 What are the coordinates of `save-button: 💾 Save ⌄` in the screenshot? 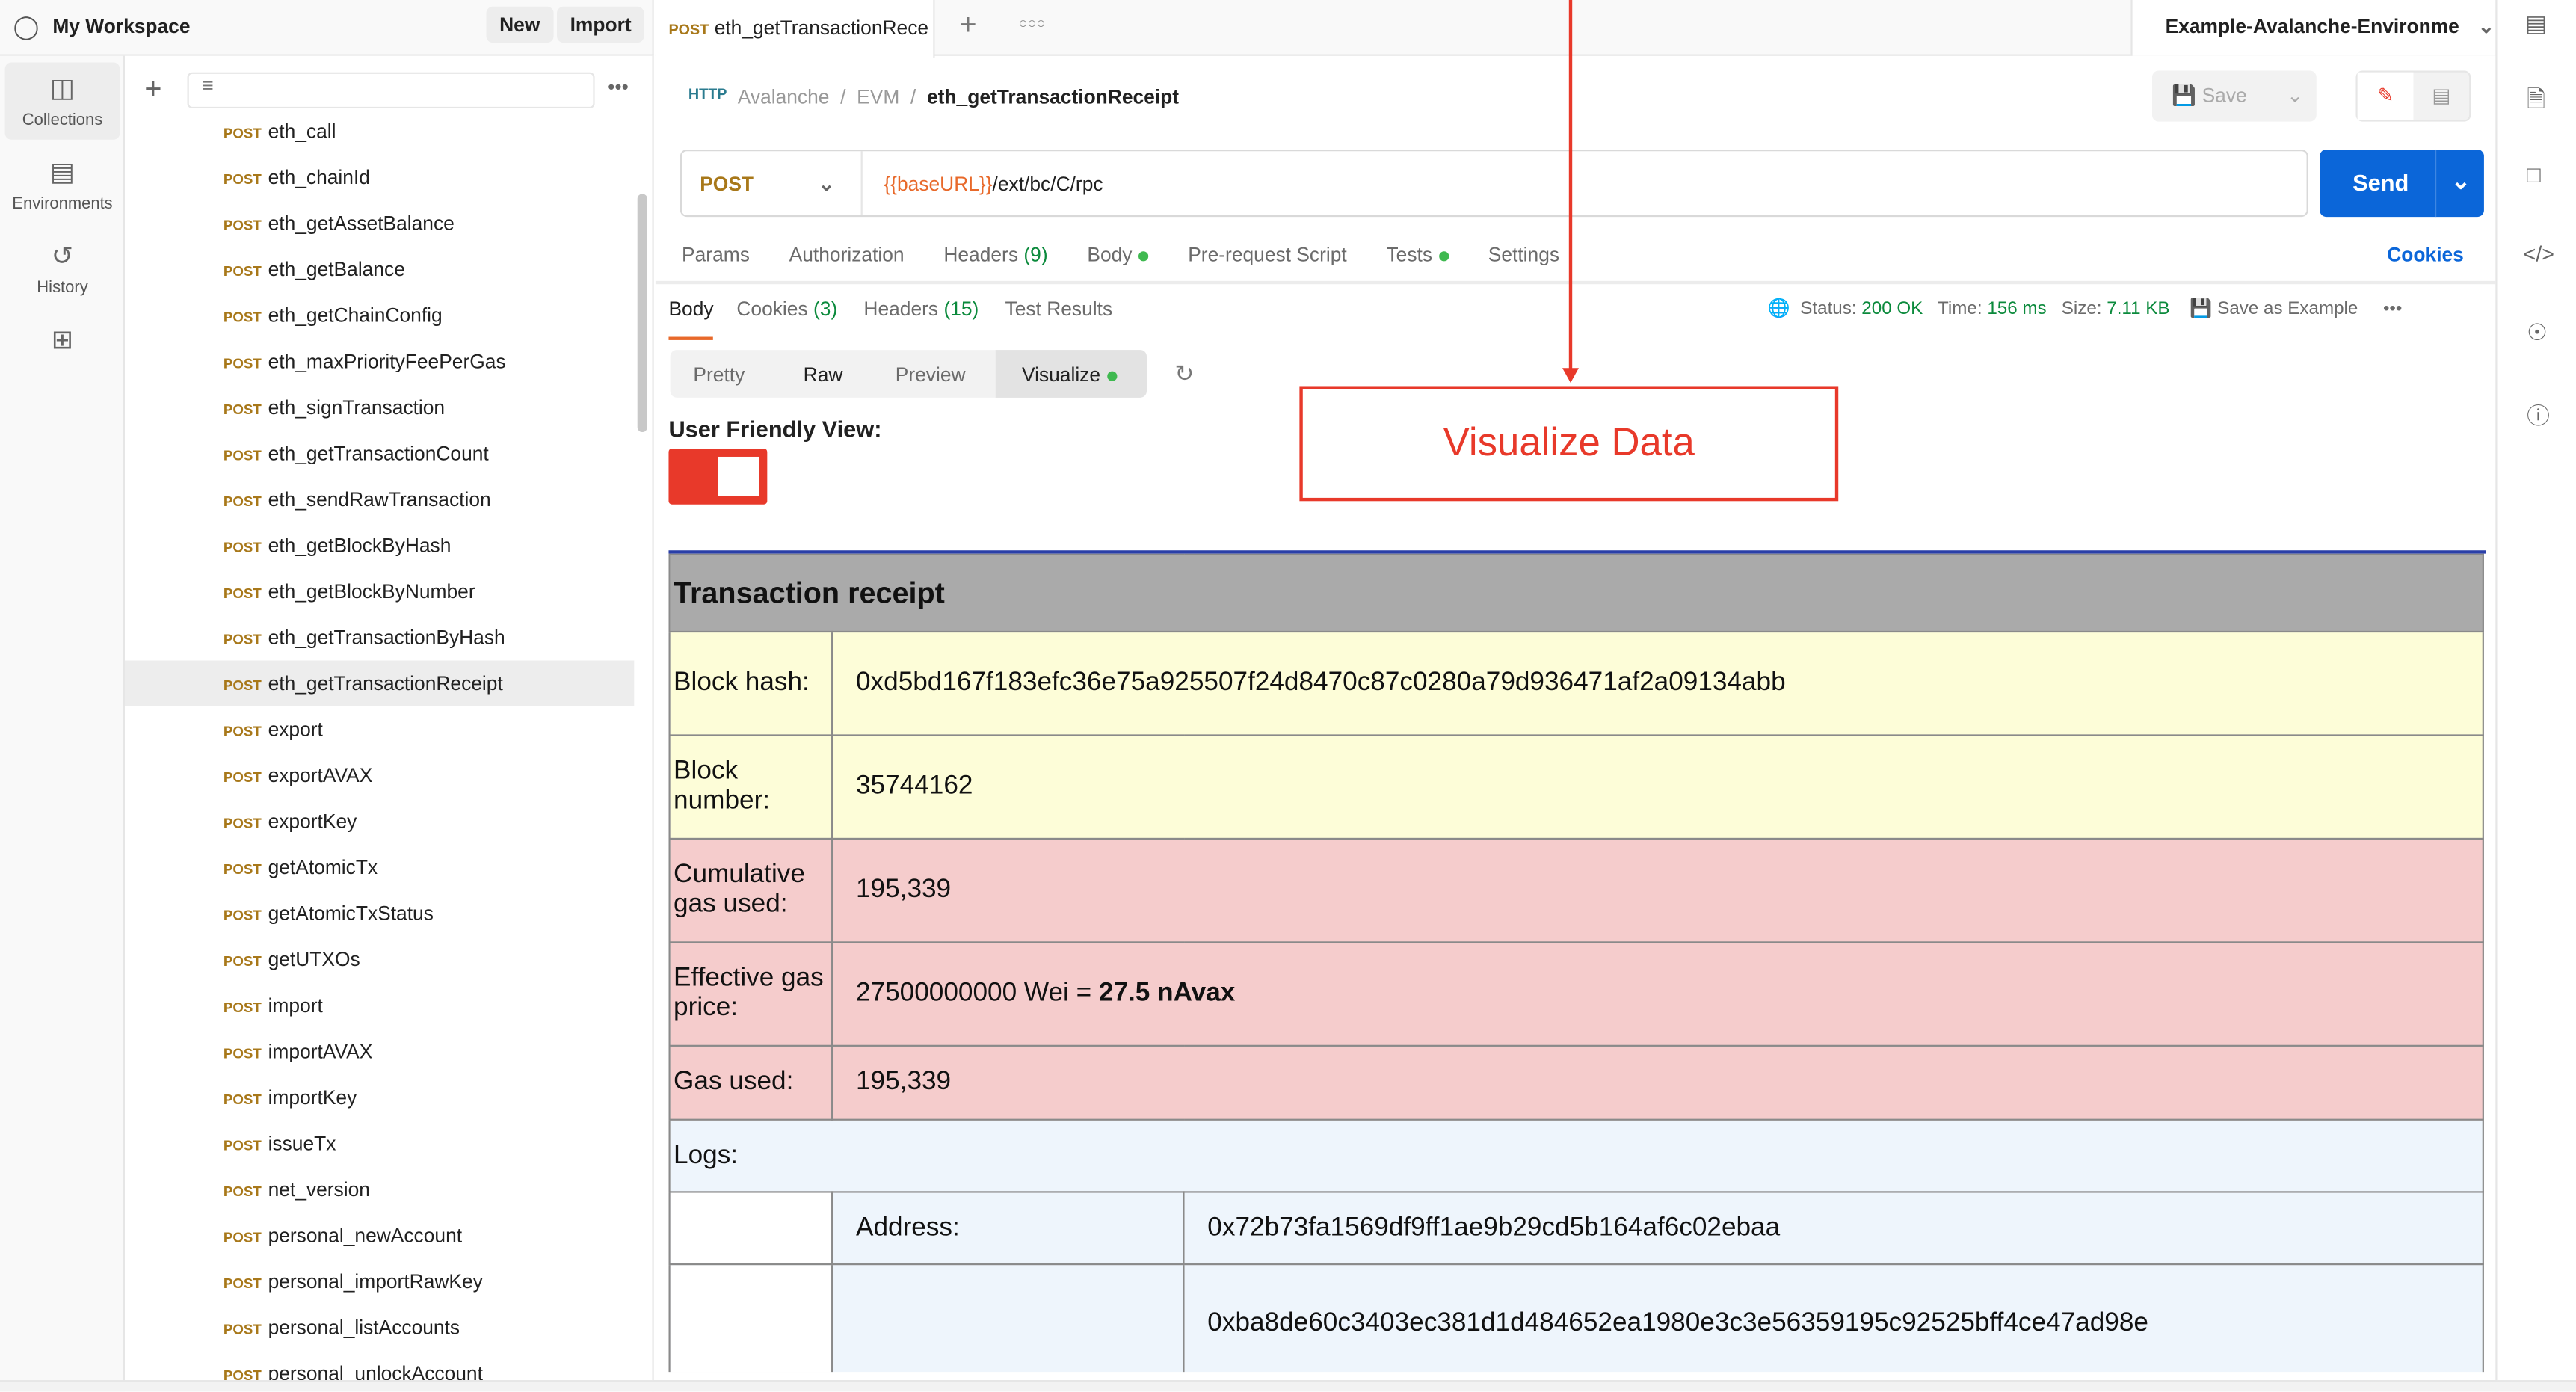 It's located at (2234, 96).